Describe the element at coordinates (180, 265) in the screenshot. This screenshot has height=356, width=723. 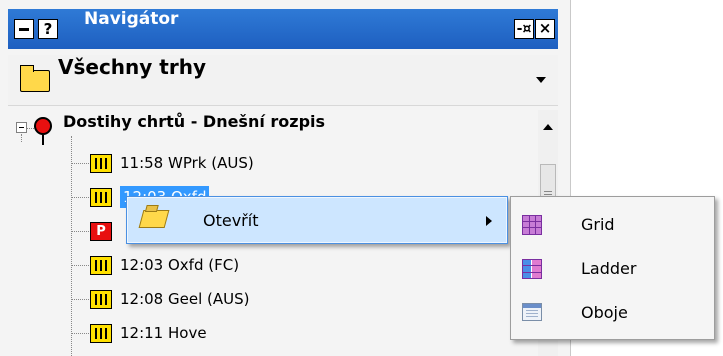
I see `tree-item-label: 12:03 Oxfd (FC)` at that location.